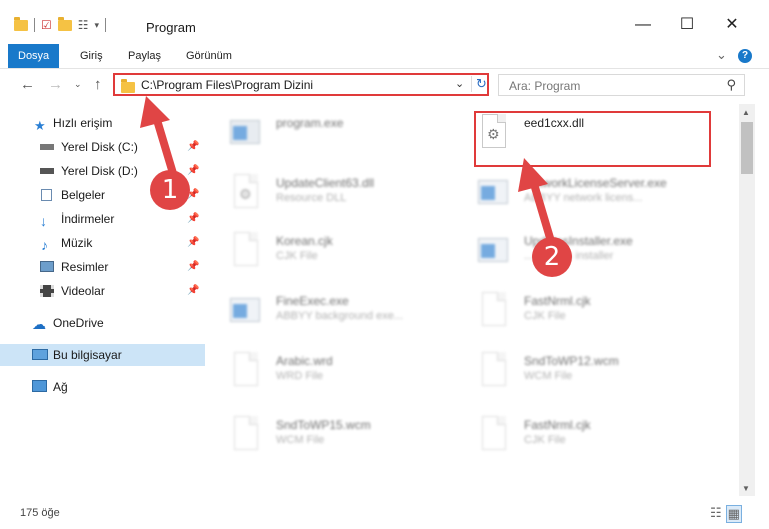  What do you see at coordinates (716, 514) in the screenshot?
I see `details-view-icon: ☷` at bounding box center [716, 514].